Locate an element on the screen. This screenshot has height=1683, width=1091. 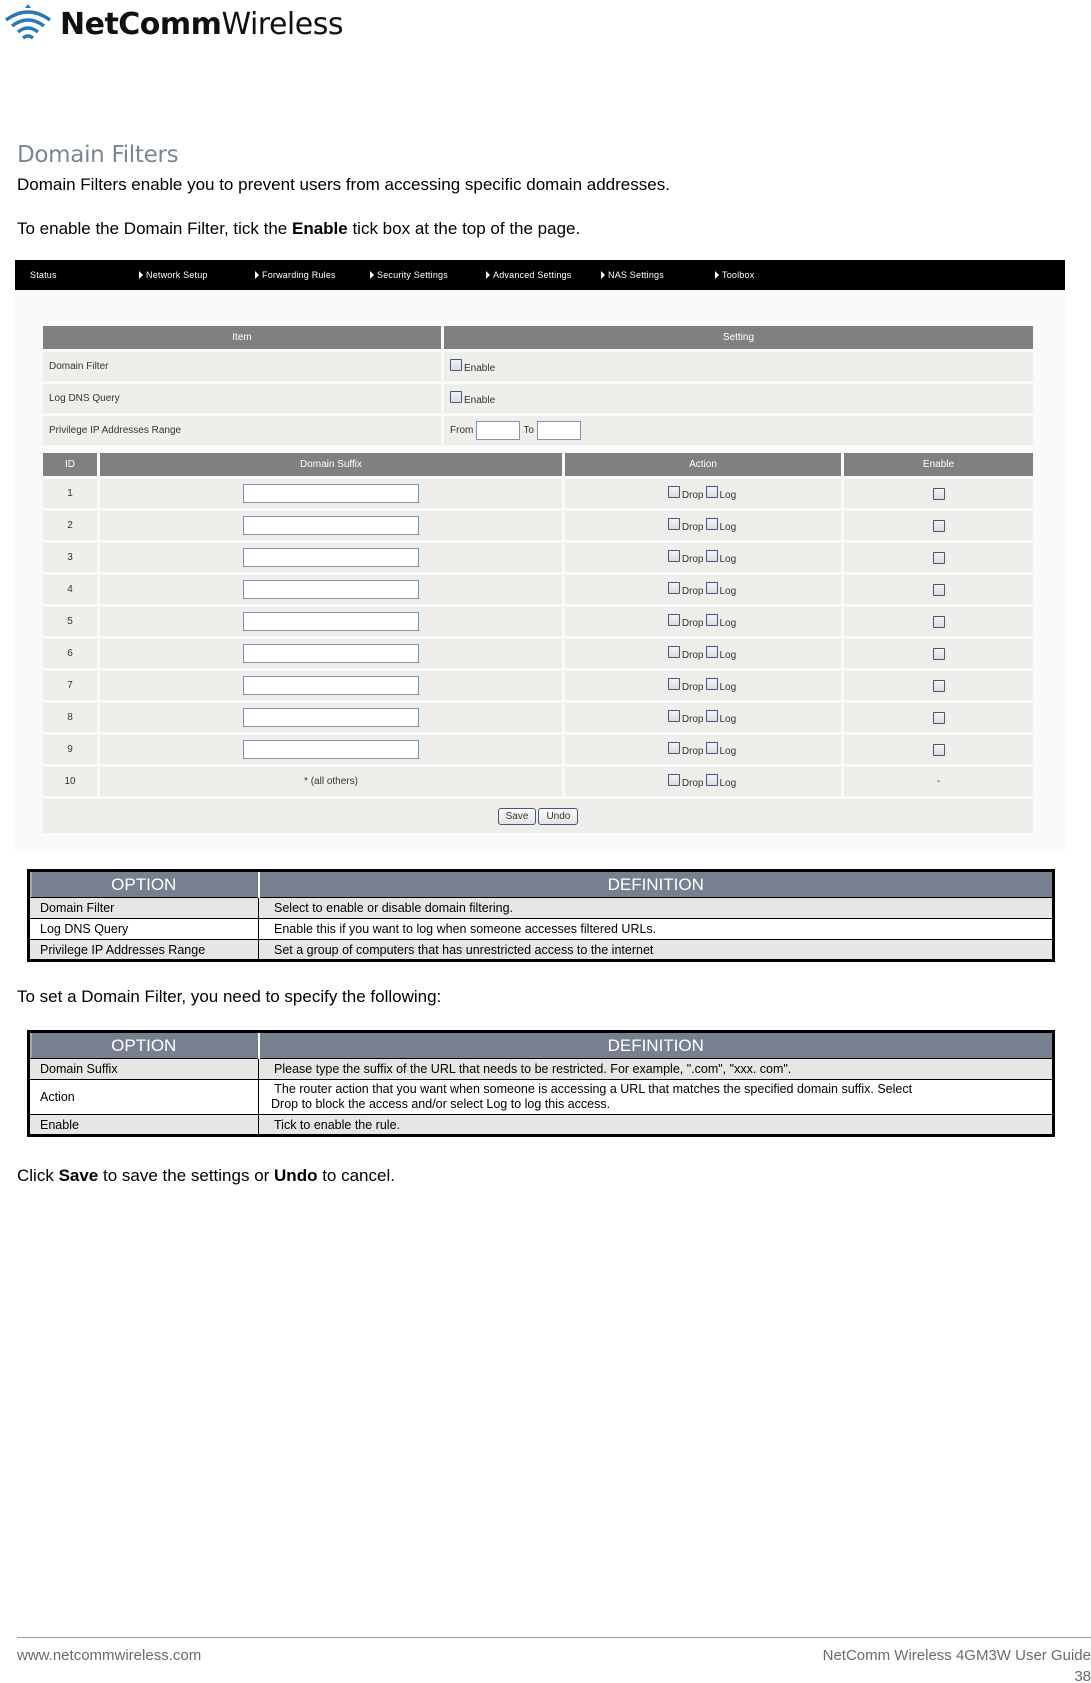
domain-filter-enable-checkbox is located at coordinates (456, 365).